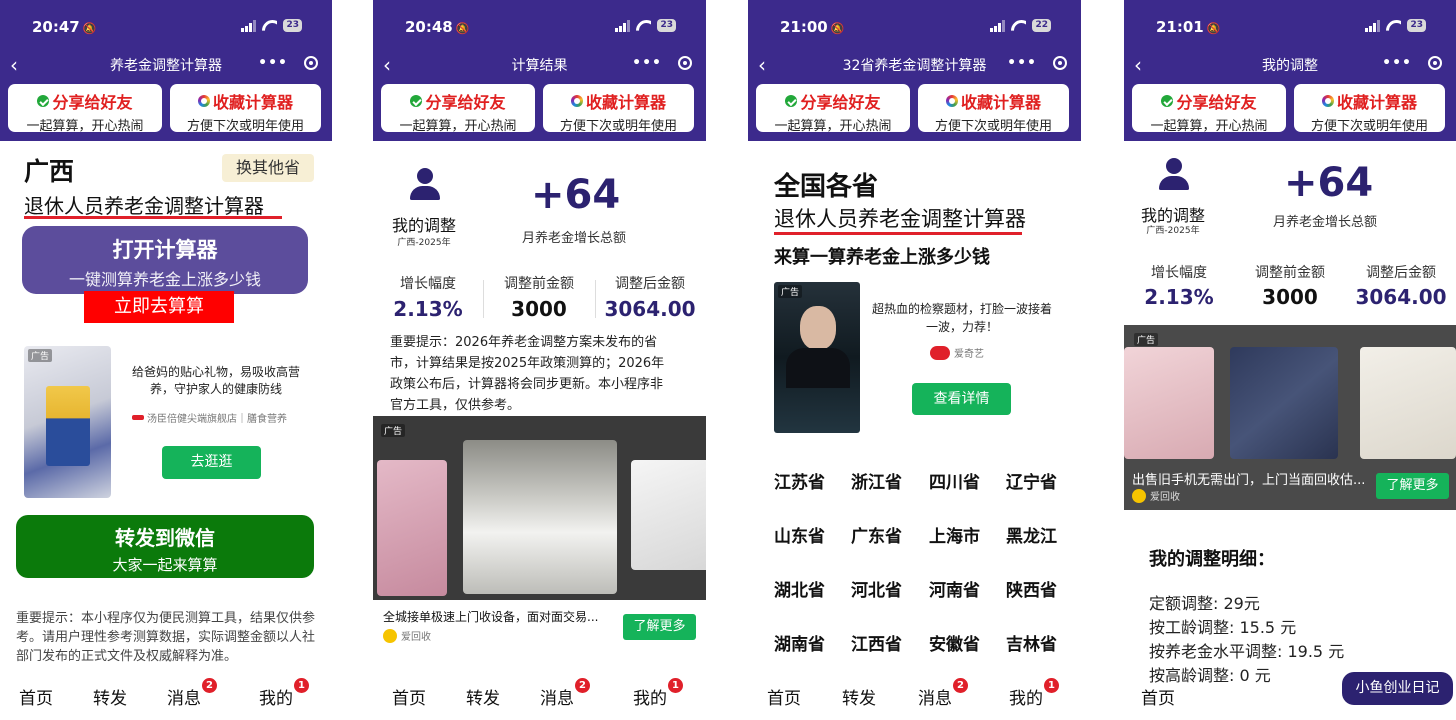 Image resolution: width=1456 pixels, height=720 pixels. What do you see at coordinates (799, 534) in the screenshot?
I see `province-item: 山东省` at bounding box center [799, 534].